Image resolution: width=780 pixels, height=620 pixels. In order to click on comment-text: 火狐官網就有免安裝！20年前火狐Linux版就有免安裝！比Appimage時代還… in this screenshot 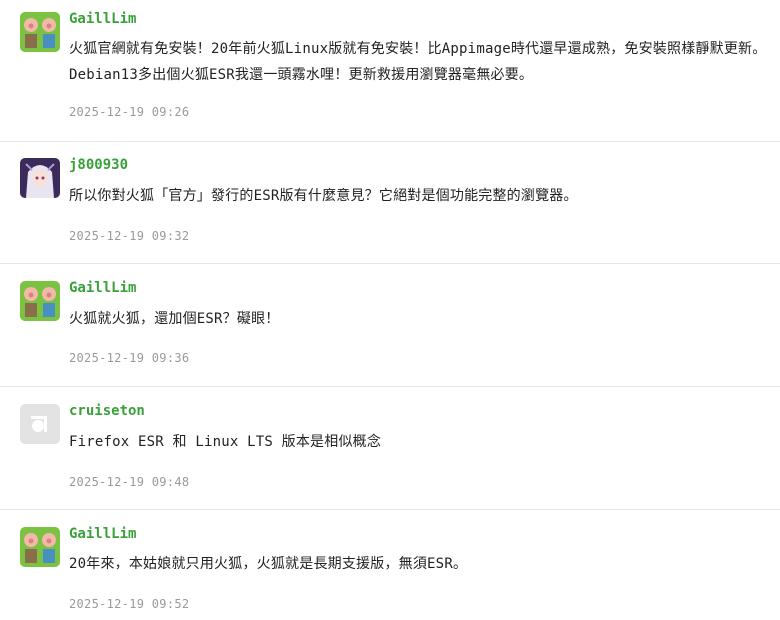, I will do `click(418, 62)`.